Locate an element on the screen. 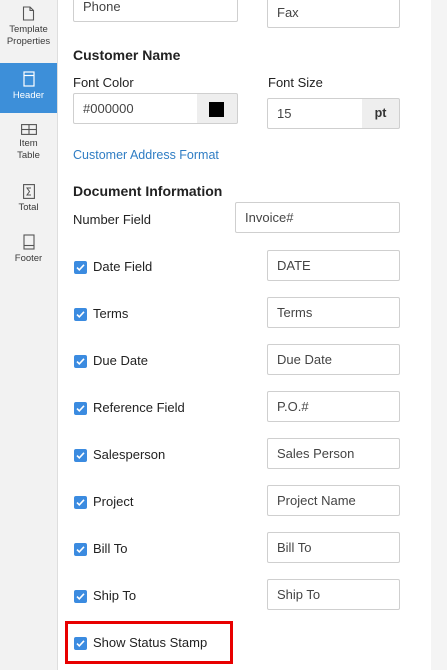 The width and height of the screenshot is (447, 670). reference-field-row: Reference Field is located at coordinates (164, 408).